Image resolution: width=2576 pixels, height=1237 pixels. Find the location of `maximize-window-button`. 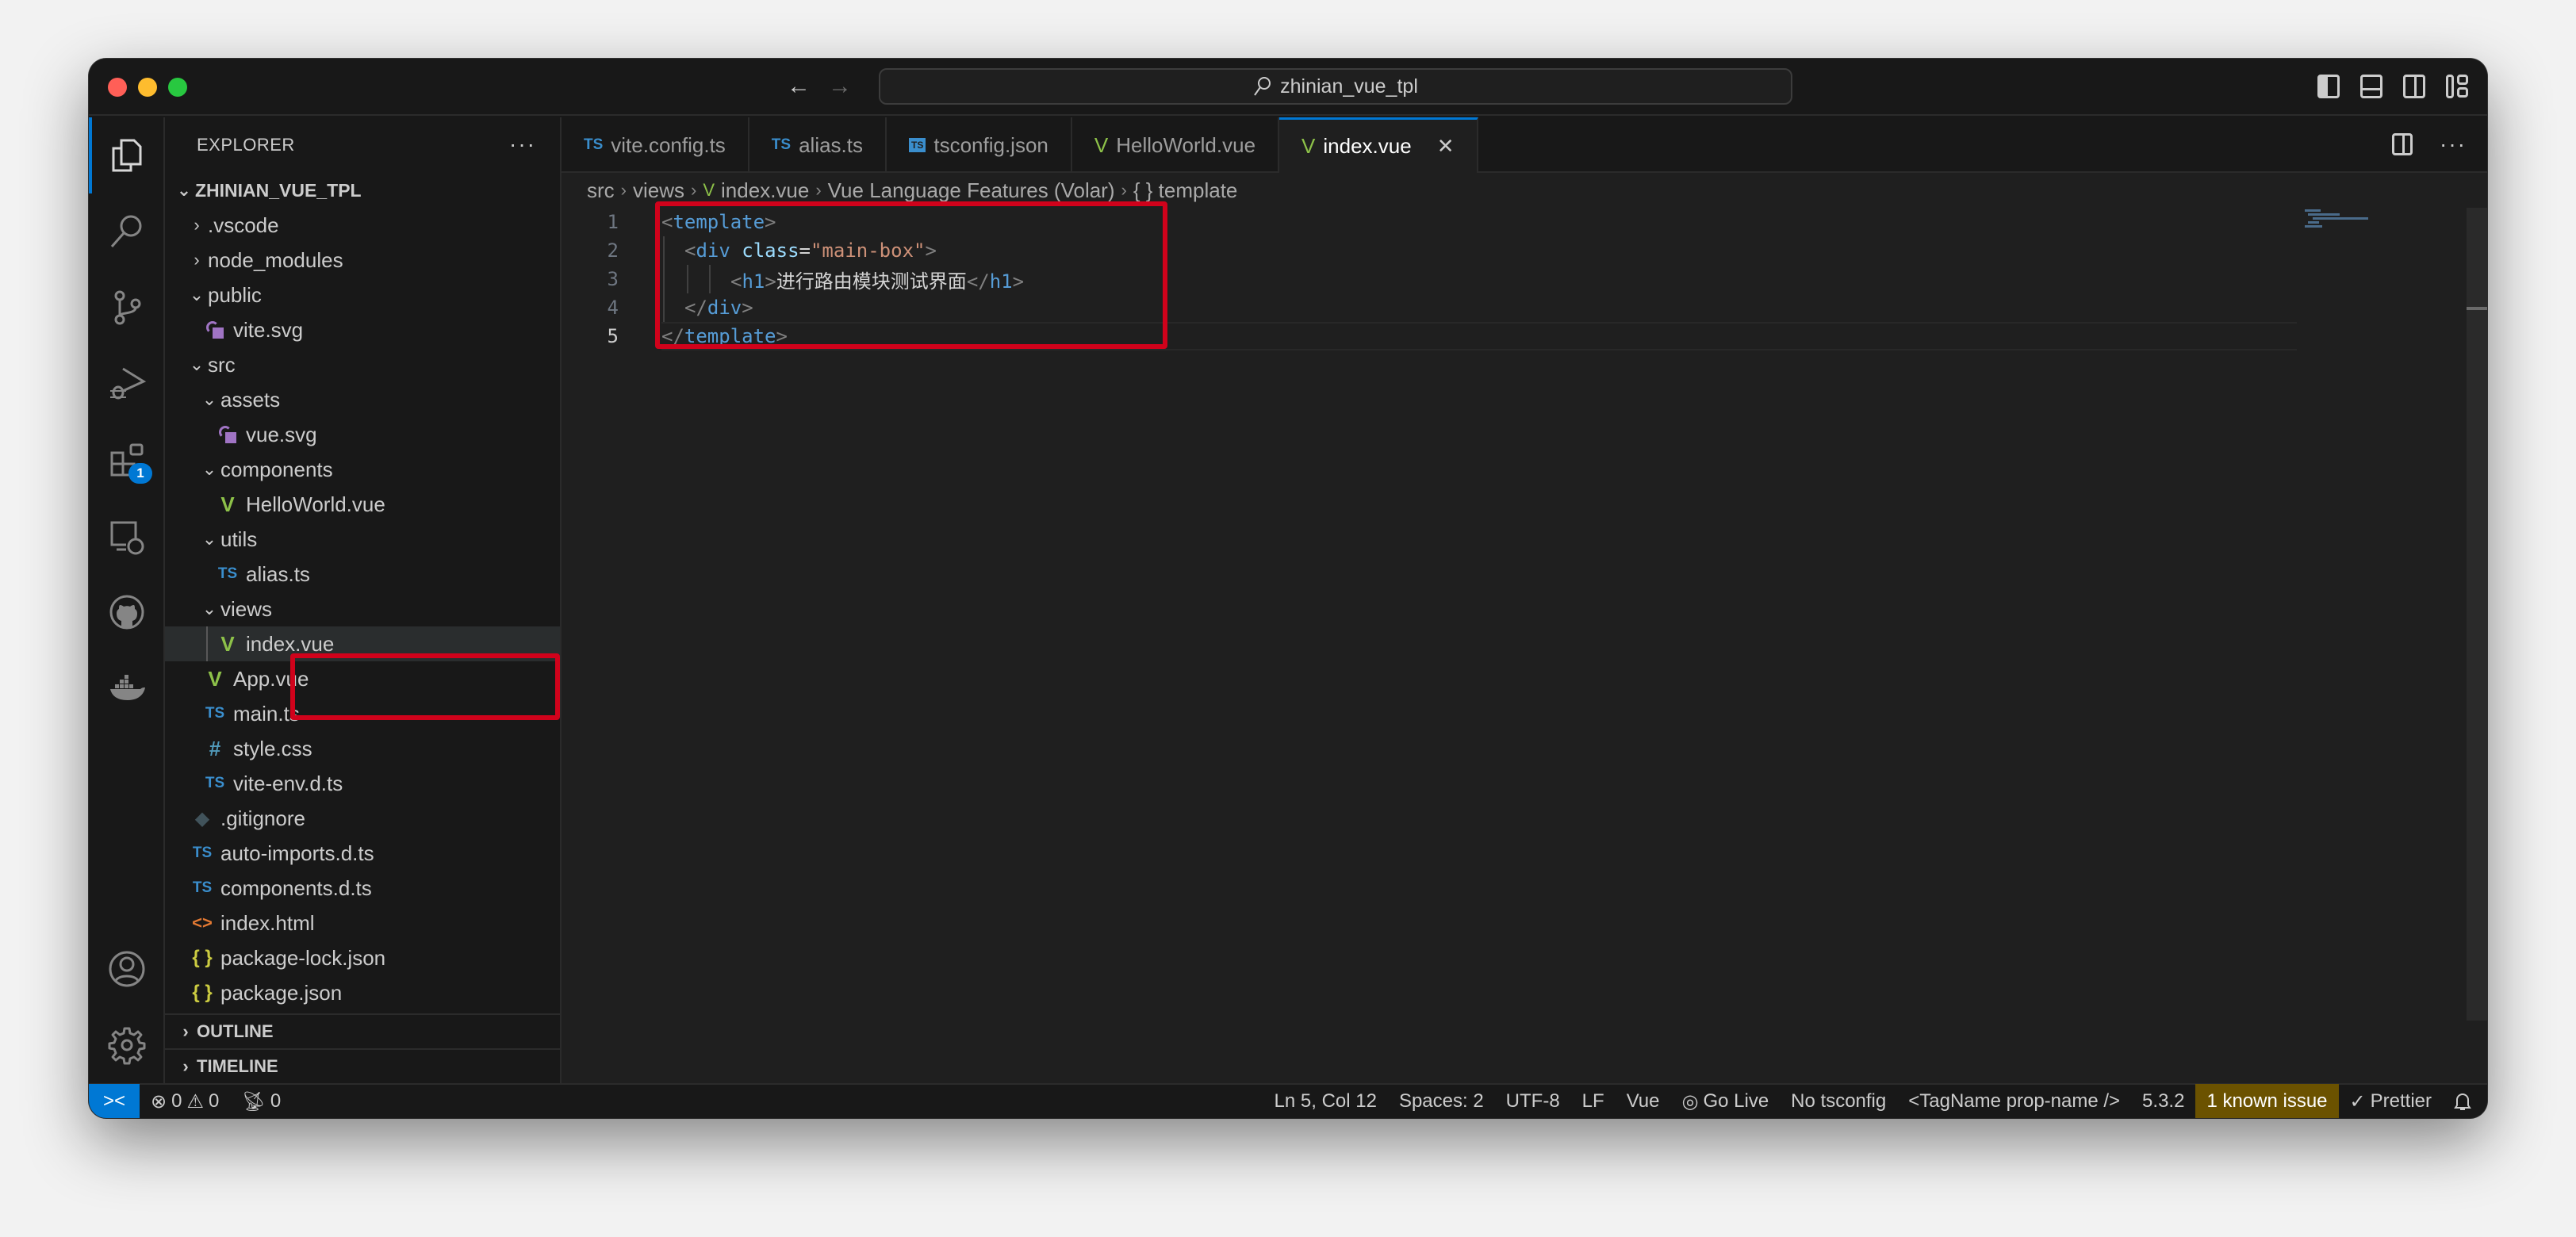

maximize-window-button is located at coordinates (178, 87).